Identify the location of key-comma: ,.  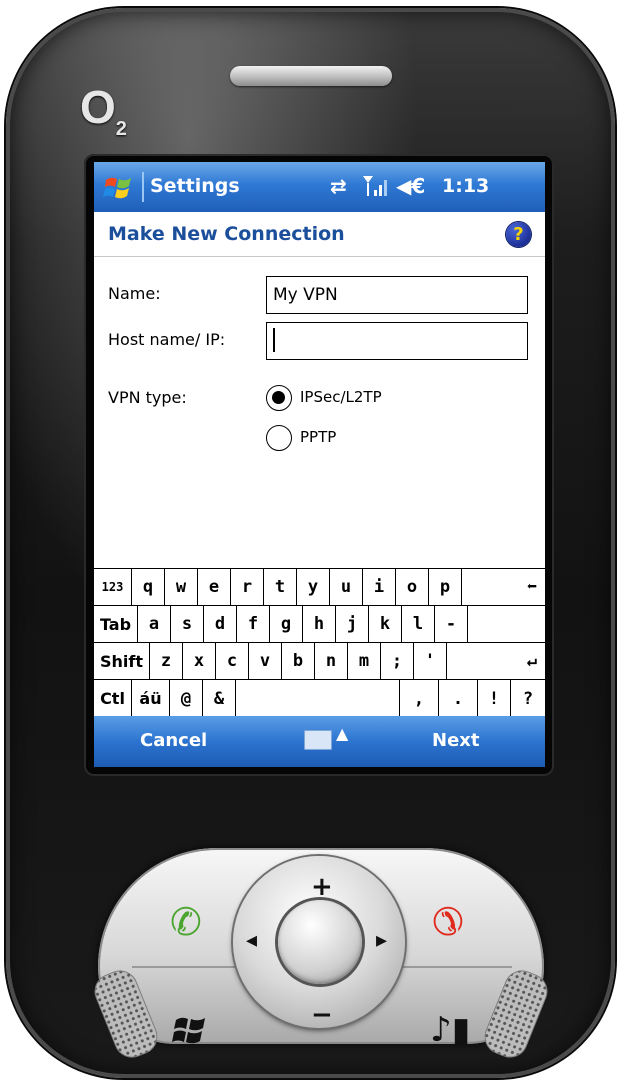
(419, 698).